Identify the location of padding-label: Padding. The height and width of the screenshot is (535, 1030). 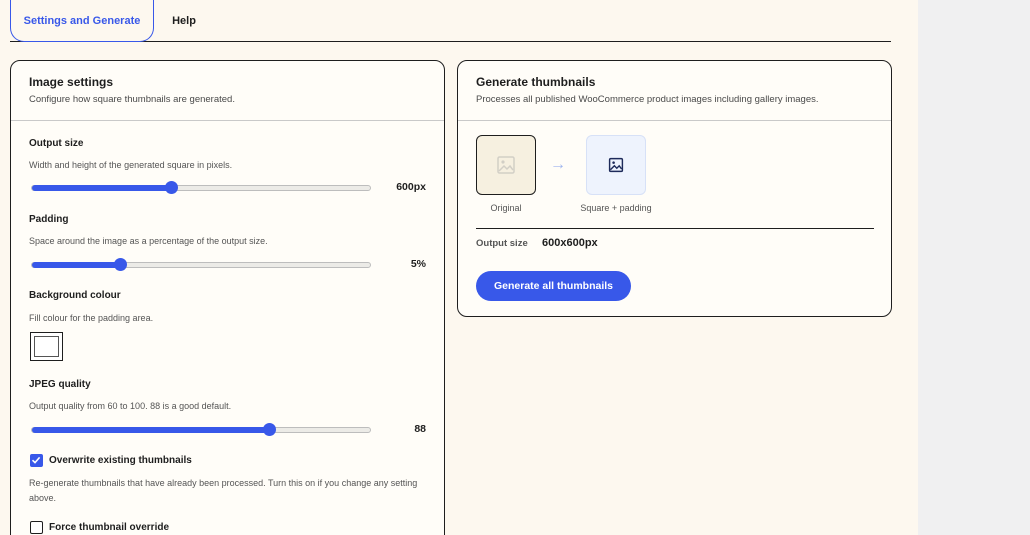
(49, 219).